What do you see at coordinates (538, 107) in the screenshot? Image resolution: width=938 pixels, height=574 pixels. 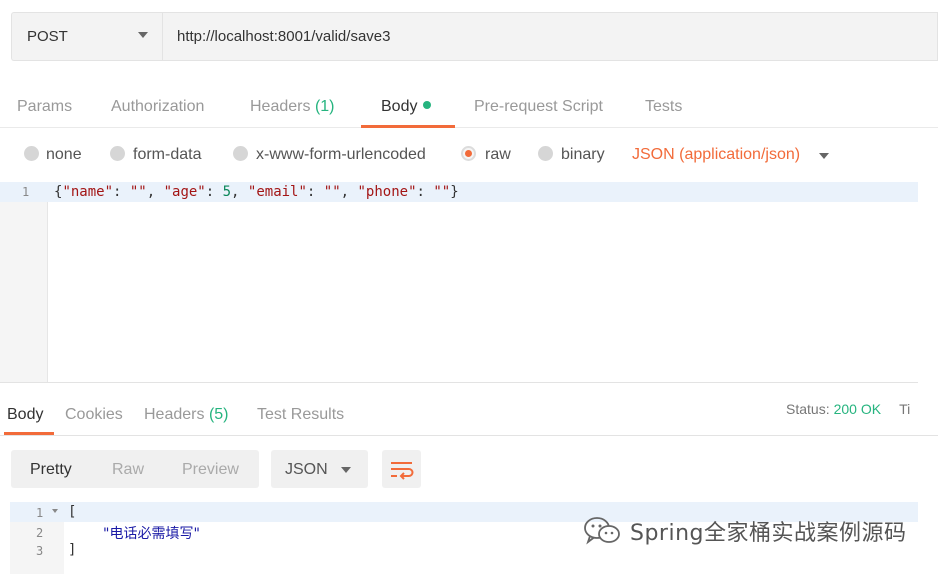 I see `tab-pre-request-script: Pre-request Script` at bounding box center [538, 107].